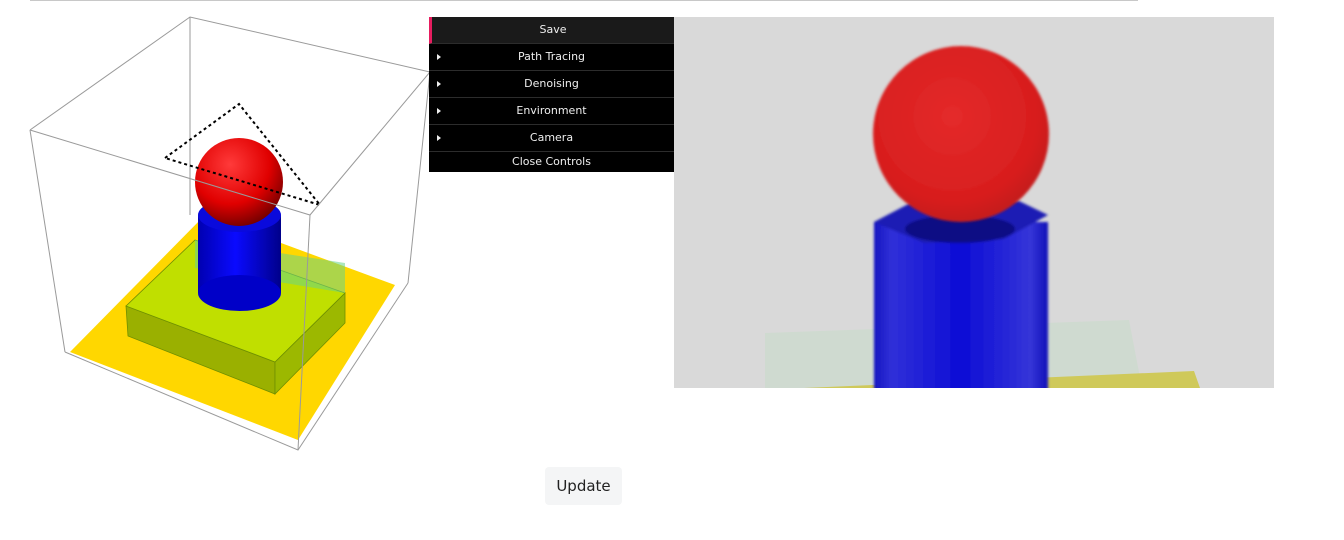  What do you see at coordinates (584, 0) in the screenshot?
I see `top-divider` at bounding box center [584, 0].